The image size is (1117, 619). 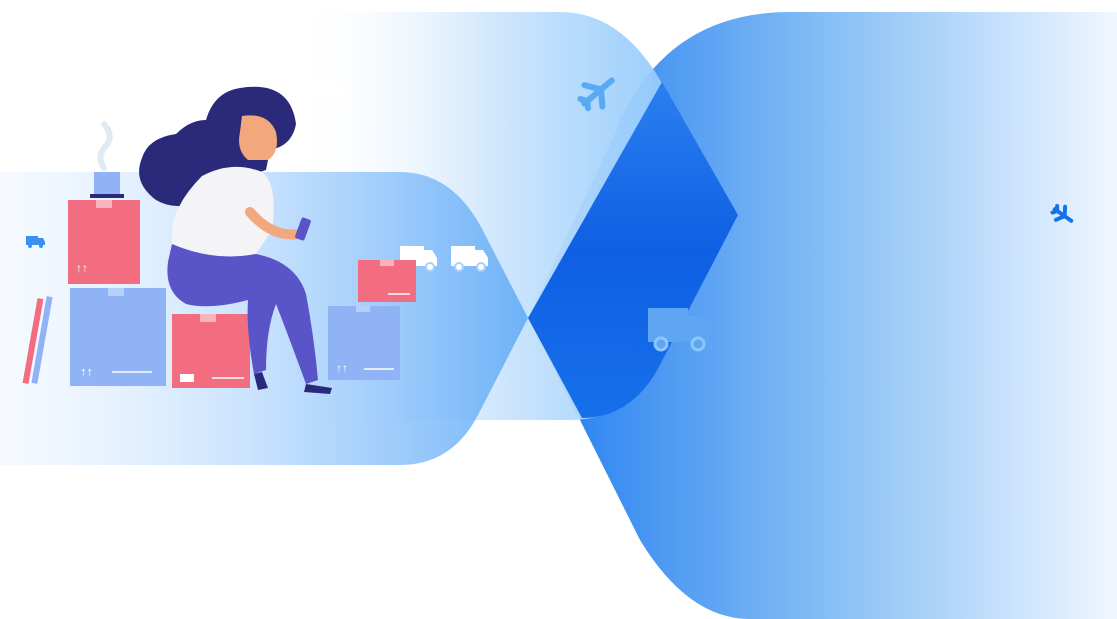 I want to click on coffee-cup-icon, so click(x=107, y=159).